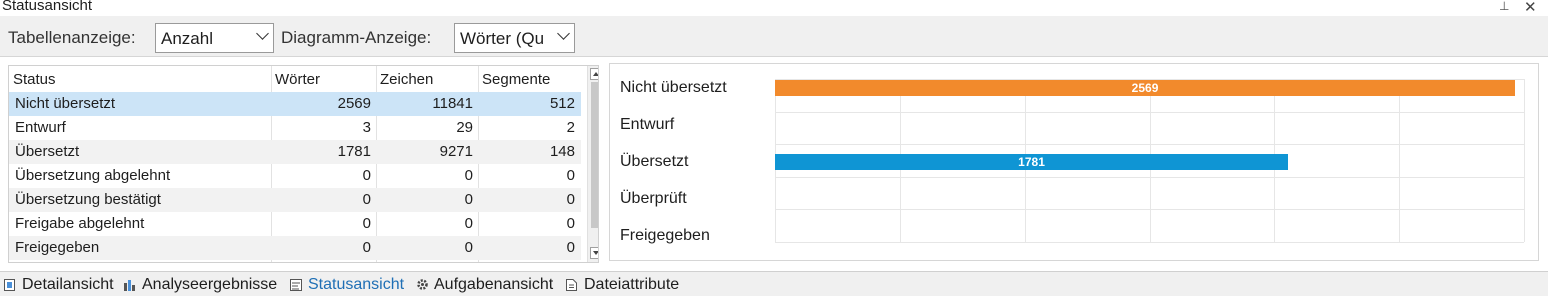 The image size is (1548, 296). What do you see at coordinates (665, 235) in the screenshot?
I see `category-label: Freigegeben` at bounding box center [665, 235].